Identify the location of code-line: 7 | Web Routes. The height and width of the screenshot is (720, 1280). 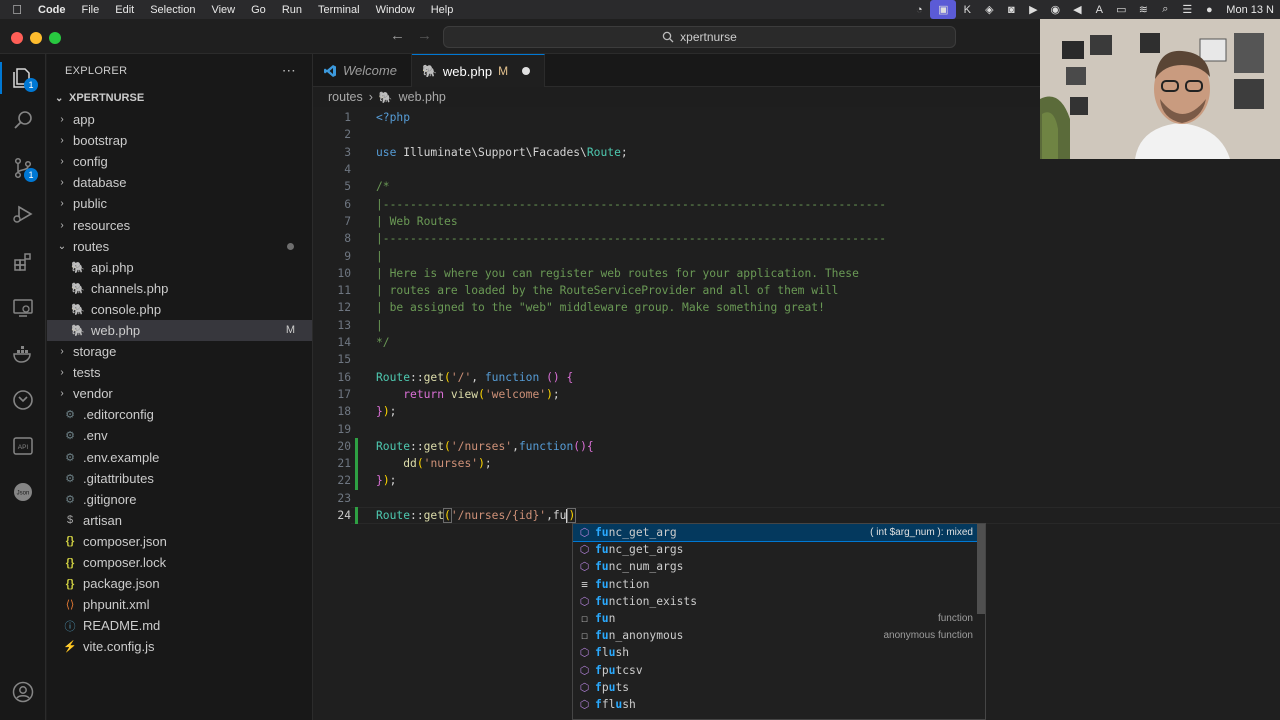
(796, 221).